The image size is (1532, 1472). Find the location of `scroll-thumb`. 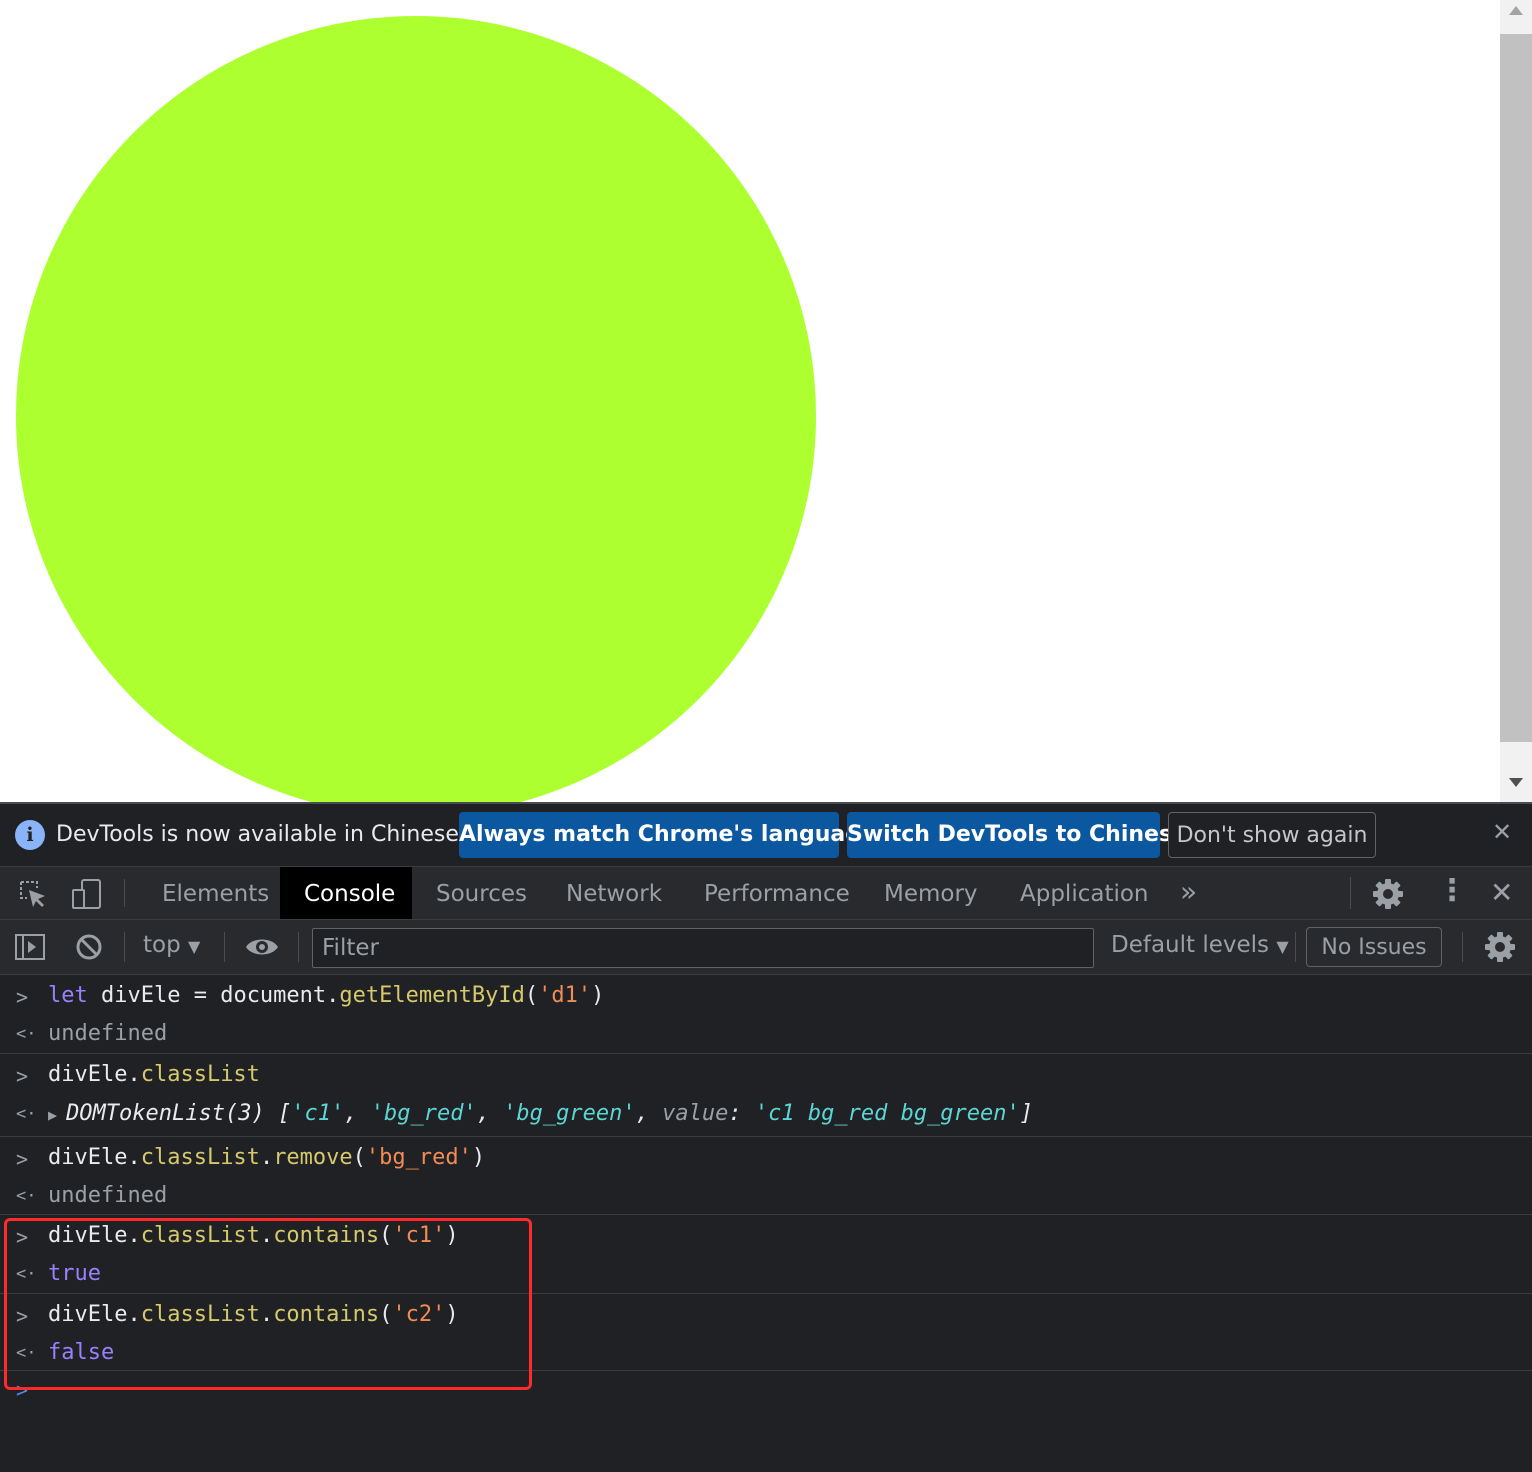

scroll-thumb is located at coordinates (1516, 388).